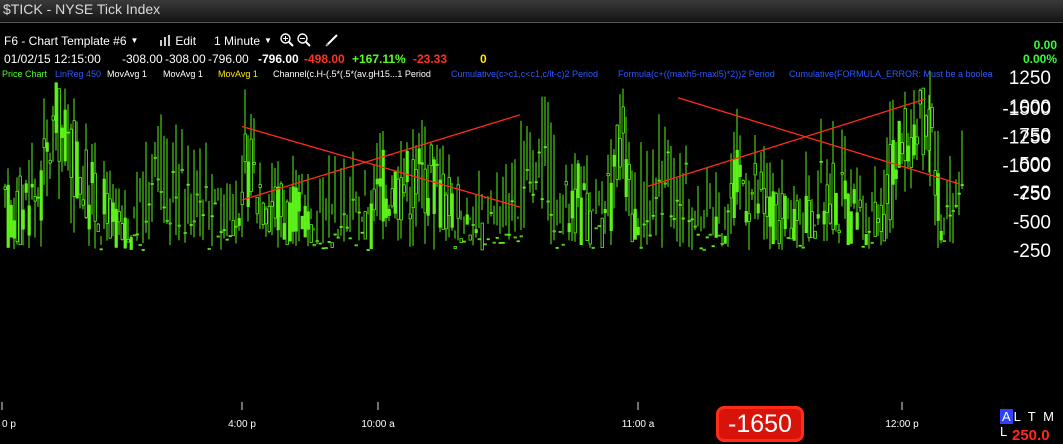 Image resolution: width=1063 pixels, height=444 pixels. What do you see at coordinates (1006, 416) in the screenshot?
I see `scale-mode-a-button: A` at bounding box center [1006, 416].